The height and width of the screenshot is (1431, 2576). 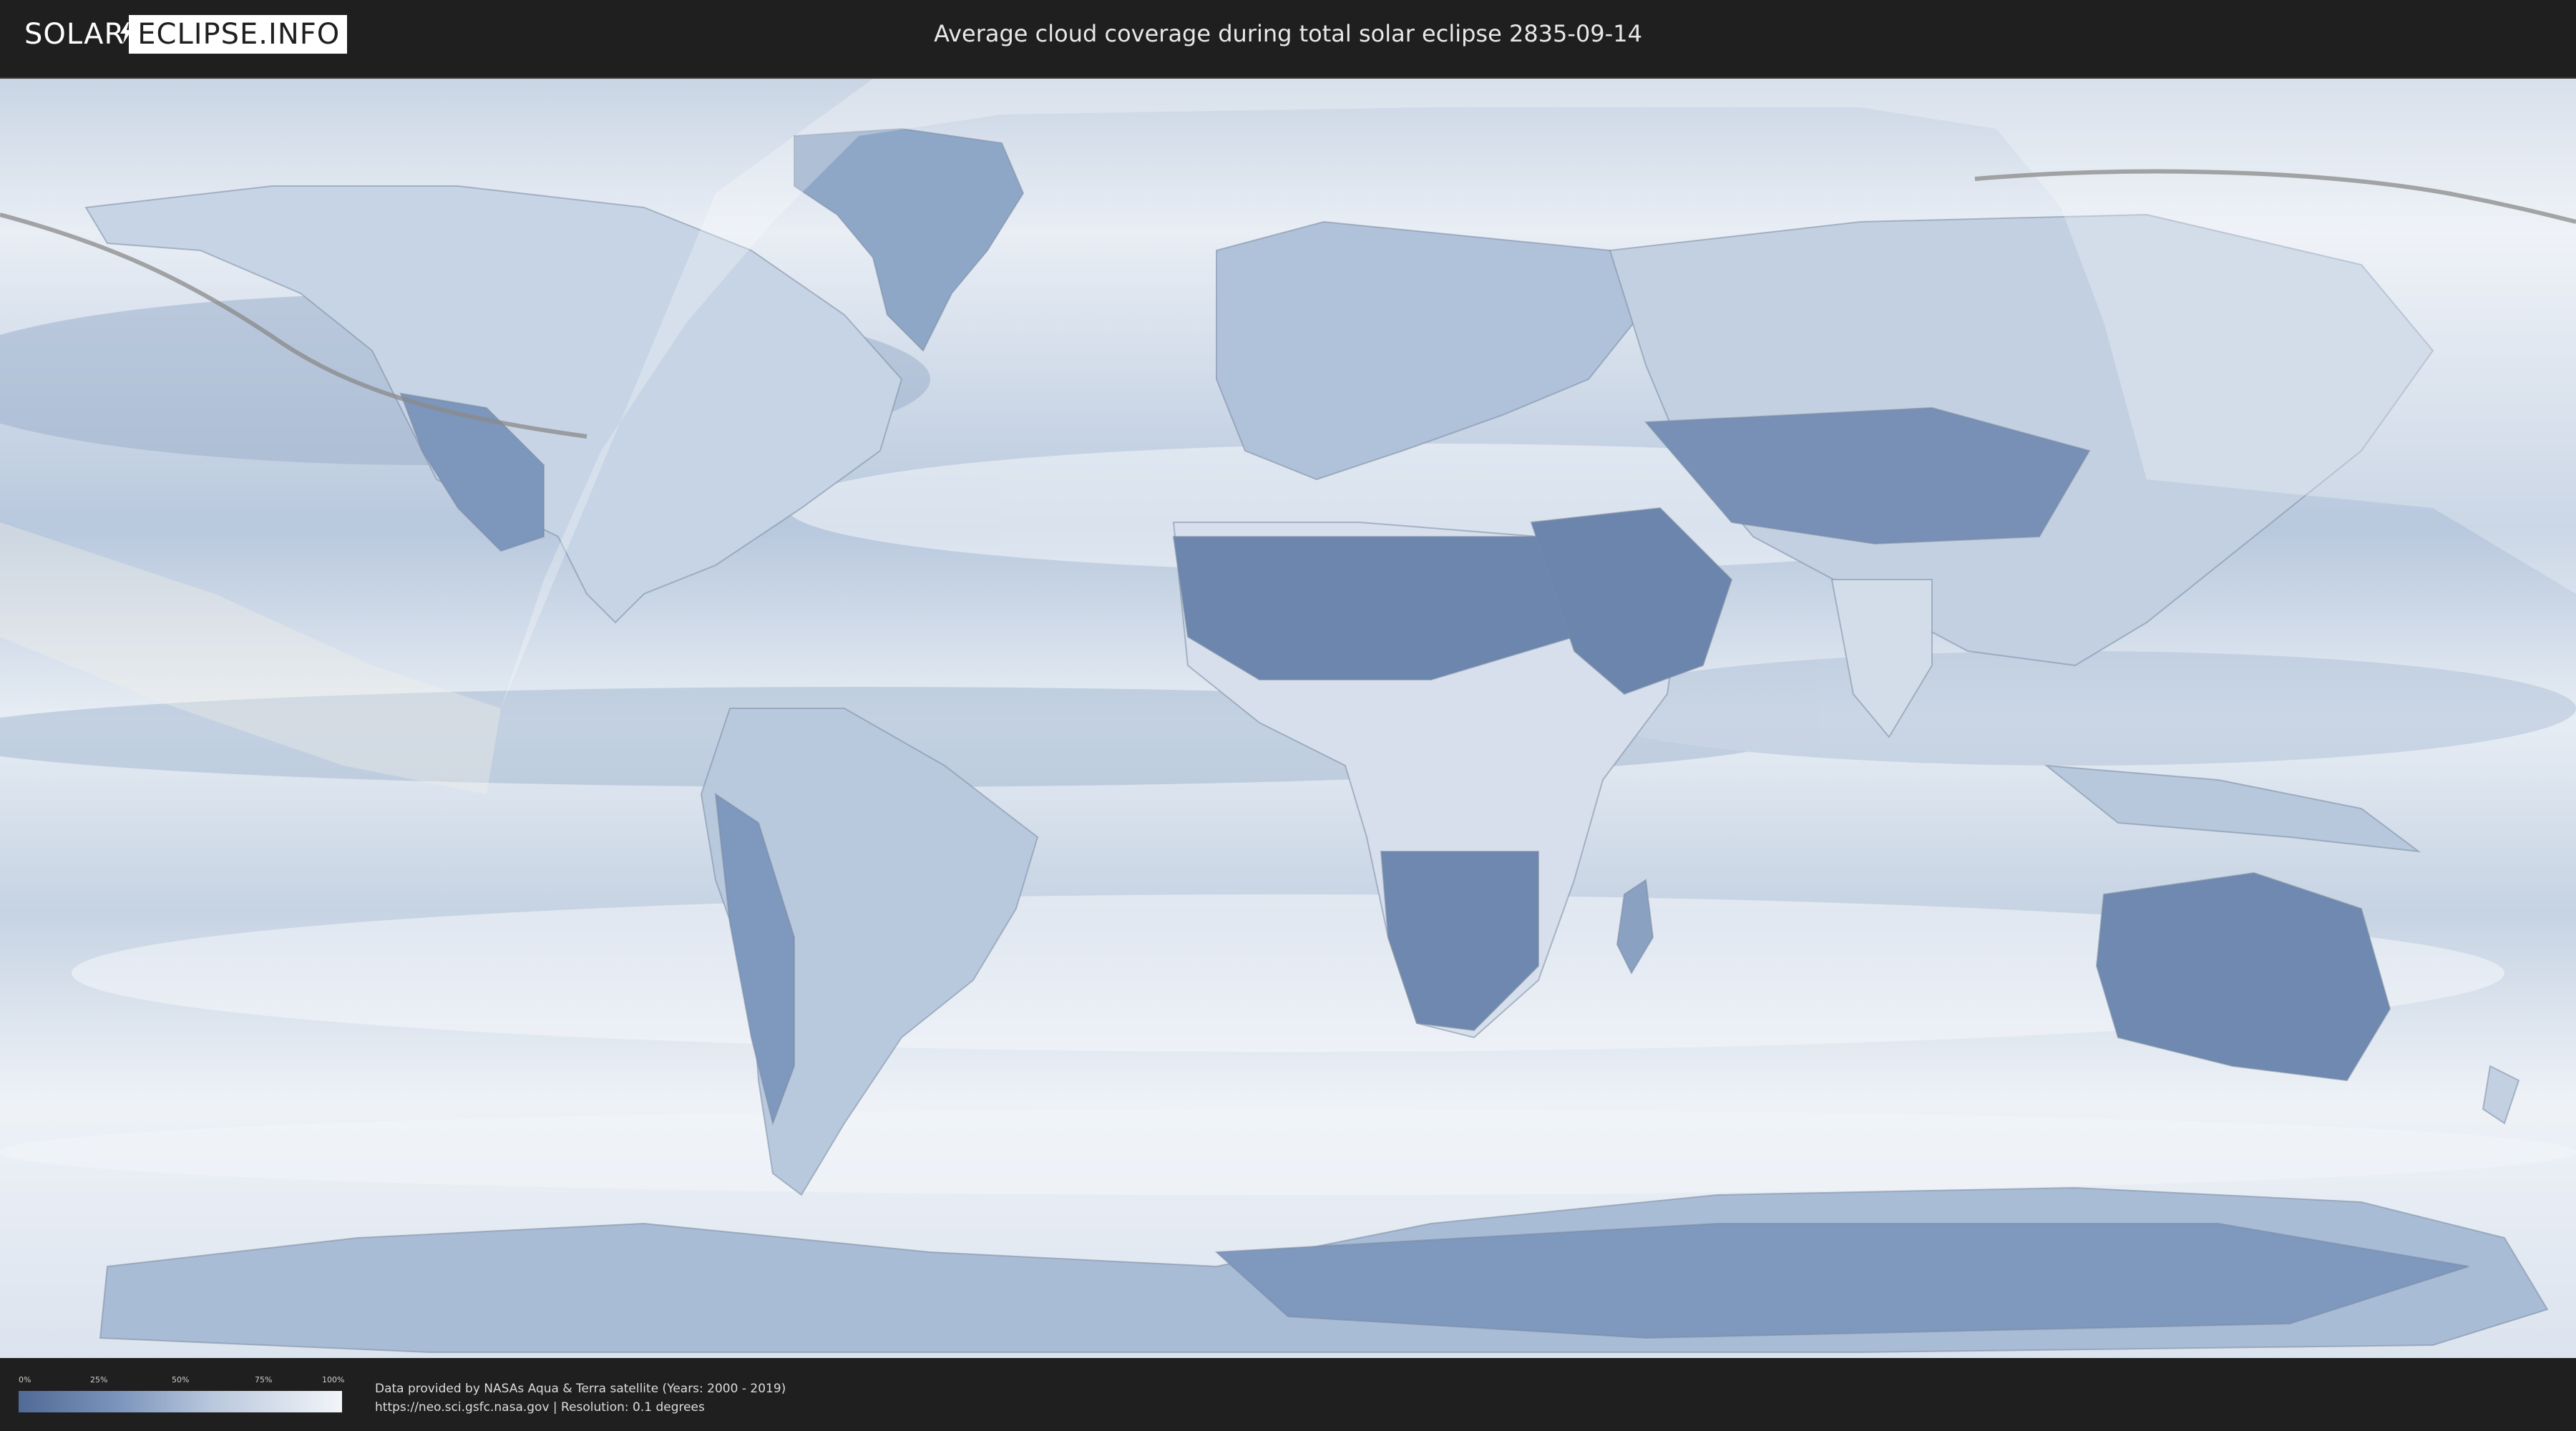 I want to click on cloud-coverage-legend: 0% 25% 50% 75% 100%, so click(x=182, y=1393).